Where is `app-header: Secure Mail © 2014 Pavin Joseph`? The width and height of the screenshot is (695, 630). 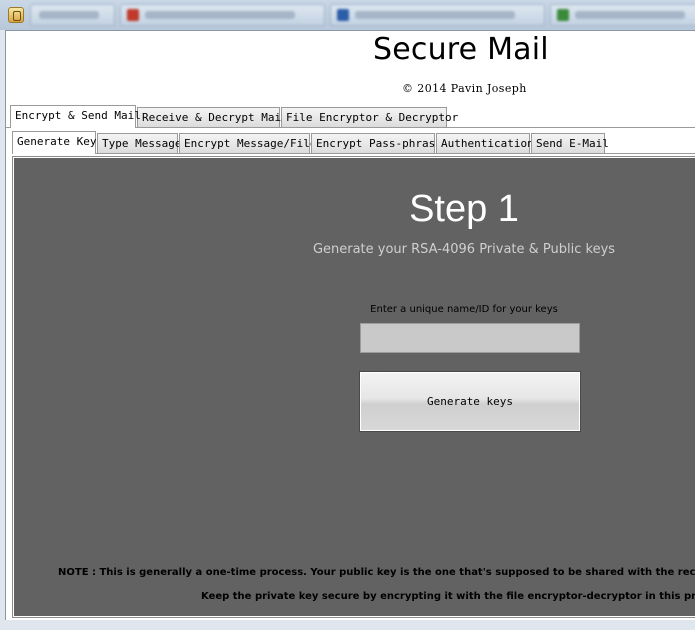 app-header: Secure Mail © 2014 Pavin Joseph is located at coordinates (350, 67).